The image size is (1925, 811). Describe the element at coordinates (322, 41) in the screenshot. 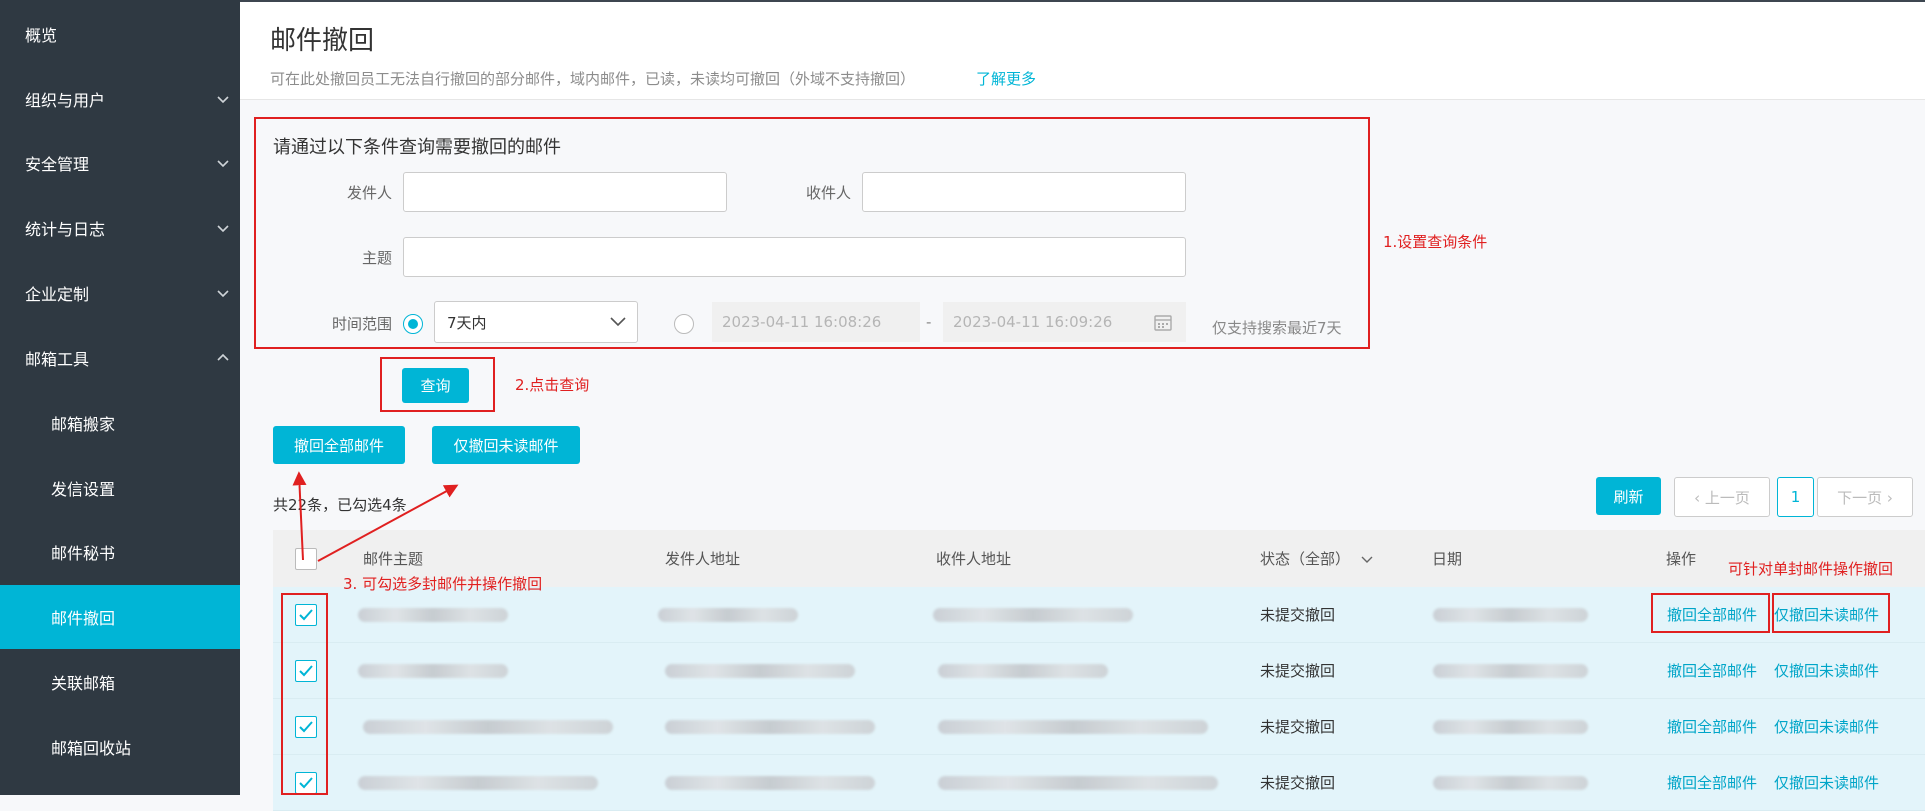

I see `page-title: 邮件撤回` at that location.